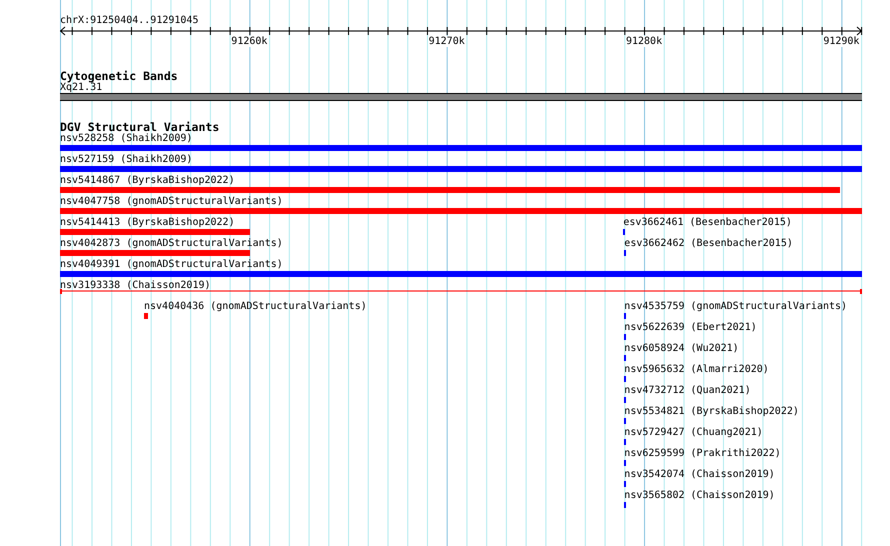 The width and height of the screenshot is (890, 546). Describe the element at coordinates (81, 87) in the screenshot. I see `band-label: Xq21.31` at that location.